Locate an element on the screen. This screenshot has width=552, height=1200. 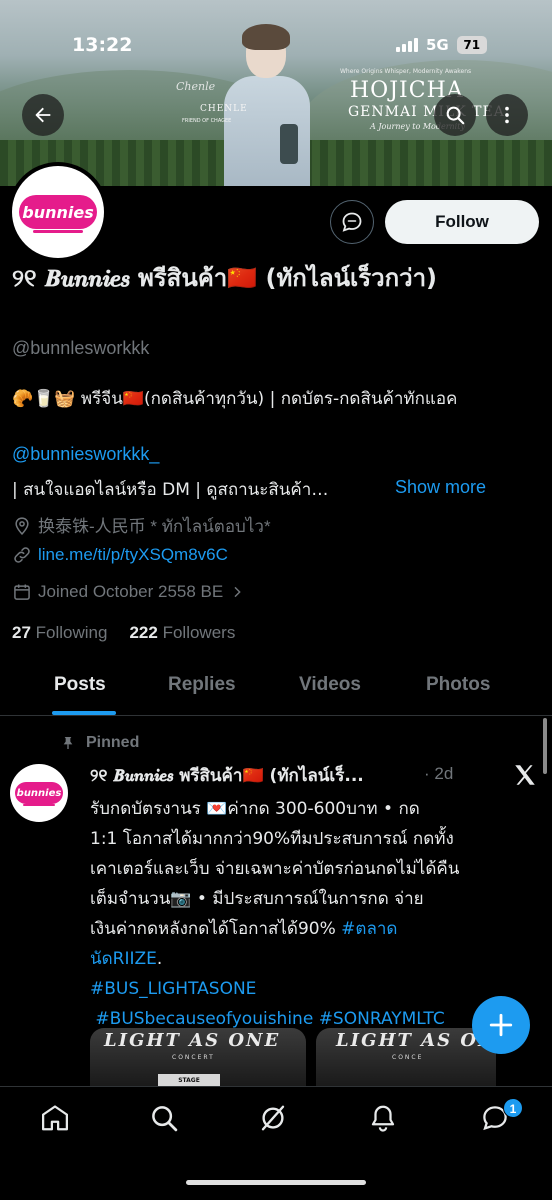
tweet-media-1: LIGHT AS ONE CONCERT STAGE is located at coordinates (198, 1057).